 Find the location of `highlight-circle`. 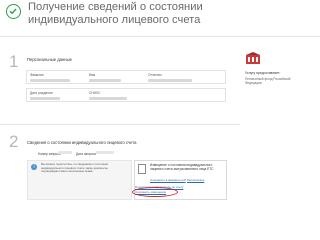

highlight-circle is located at coordinates (155, 192).